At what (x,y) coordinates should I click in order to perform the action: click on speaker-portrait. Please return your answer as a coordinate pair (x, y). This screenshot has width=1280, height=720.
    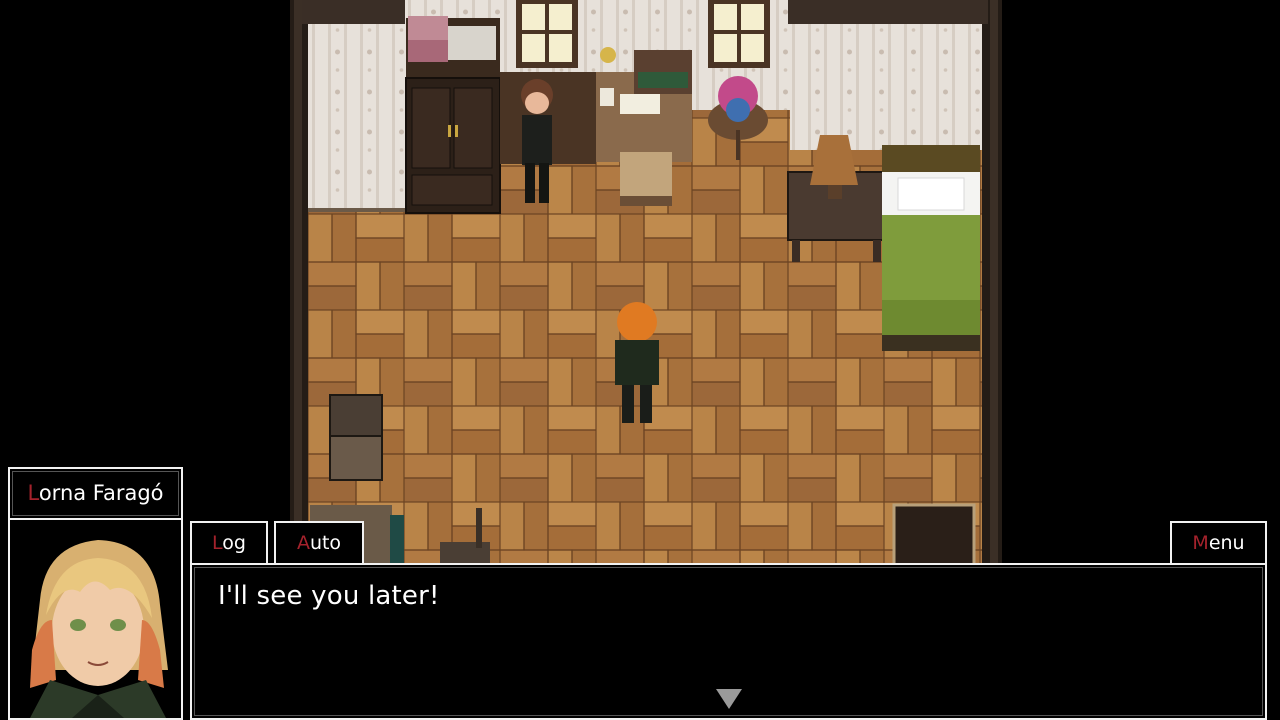
    Looking at the image, I should click on (95, 619).